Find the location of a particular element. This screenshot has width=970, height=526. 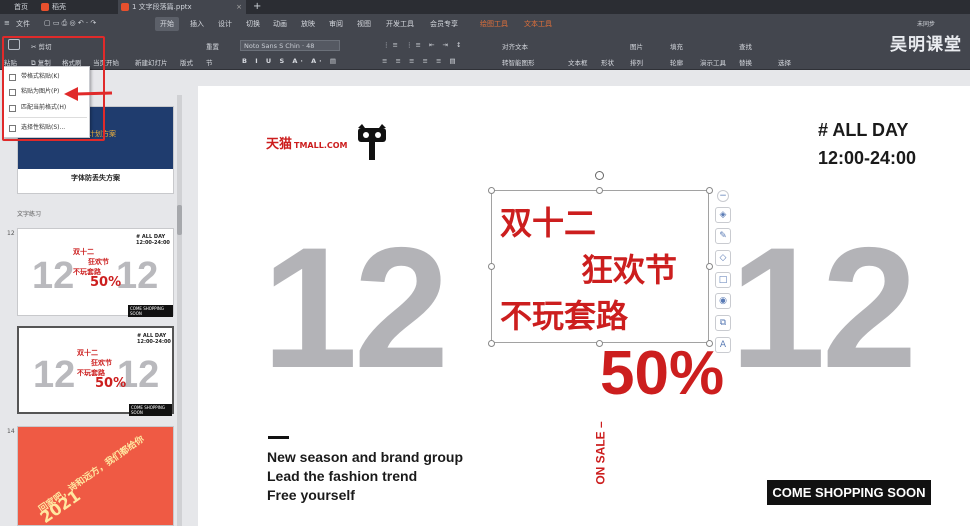

headline-line2: 狂欢节 is located at coordinates (629, 270).